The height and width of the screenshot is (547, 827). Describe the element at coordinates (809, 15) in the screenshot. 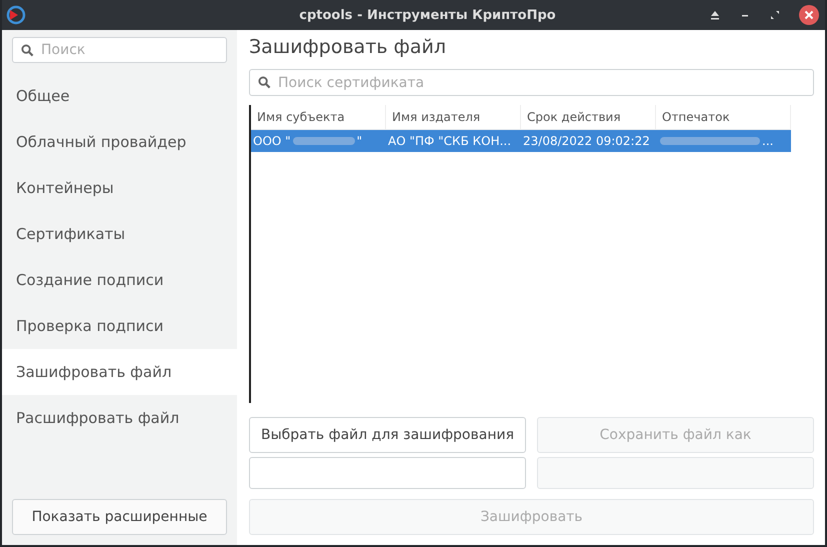

I see `close-icon` at that location.